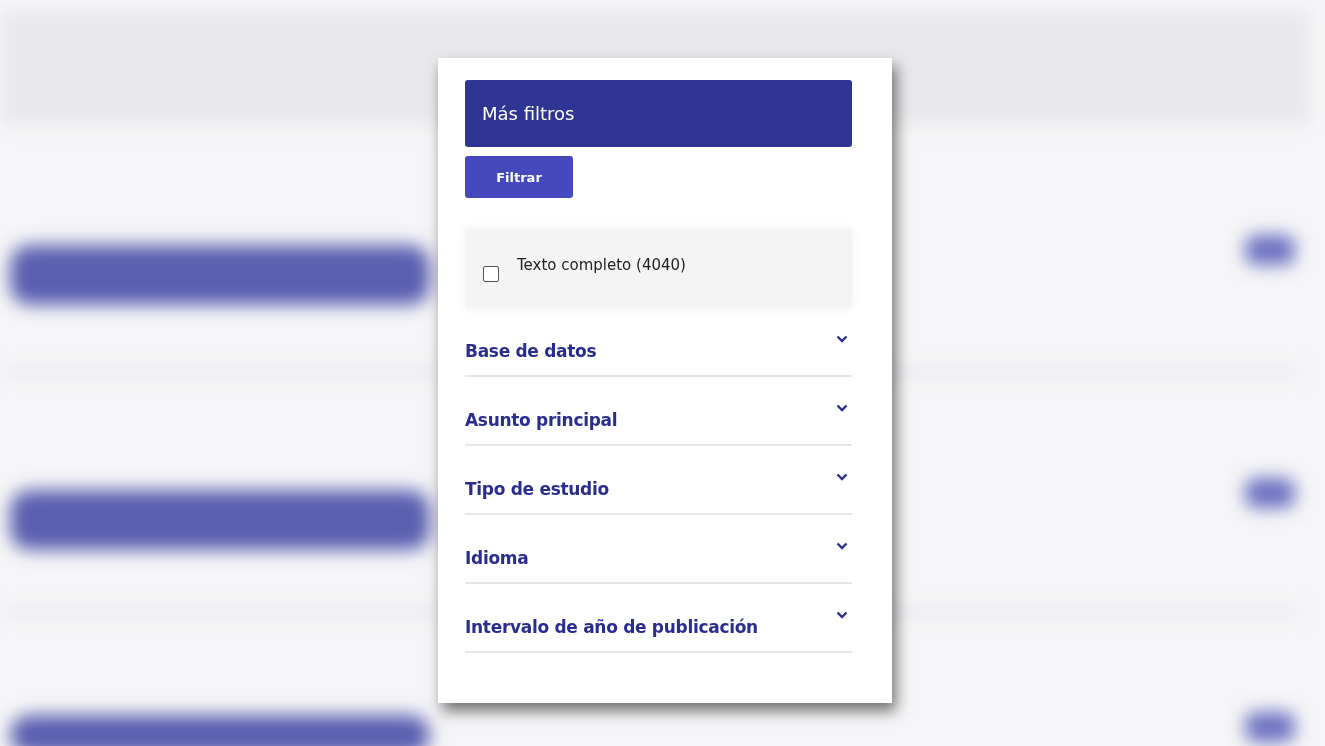  I want to click on accordion-header: Tipo de estudio, so click(658, 480).